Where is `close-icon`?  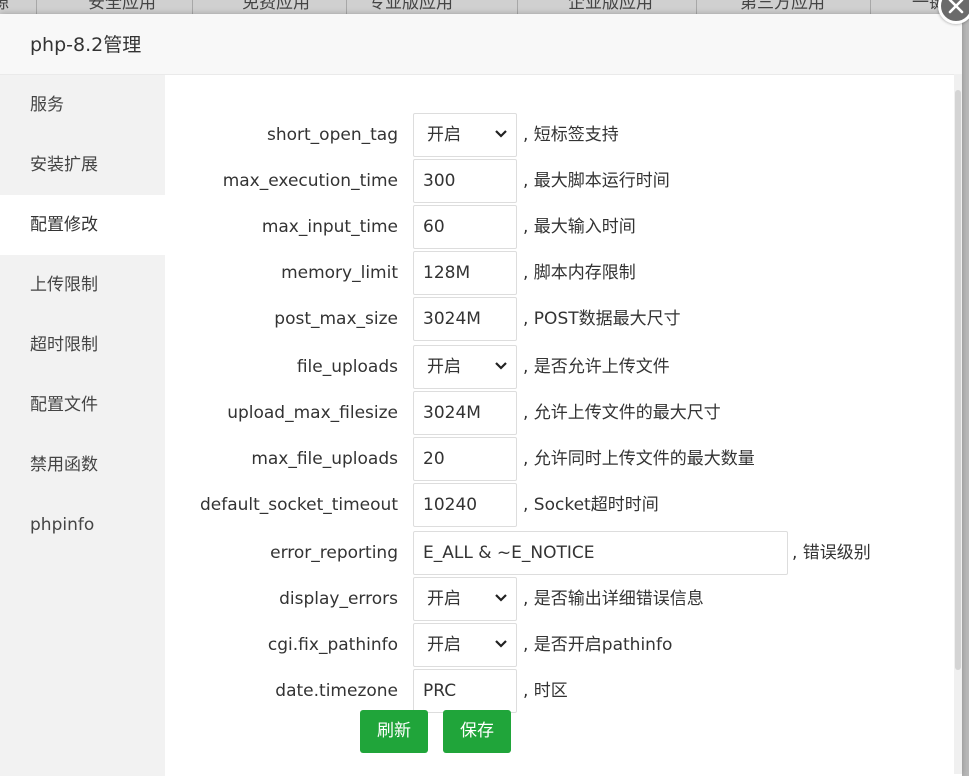
close-icon is located at coordinates (956, 7).